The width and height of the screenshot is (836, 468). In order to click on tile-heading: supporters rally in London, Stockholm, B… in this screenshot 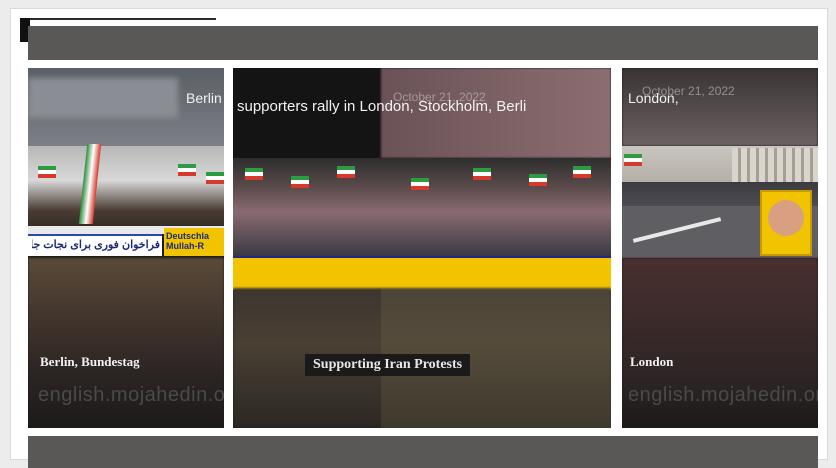, I will do `click(382, 106)`.